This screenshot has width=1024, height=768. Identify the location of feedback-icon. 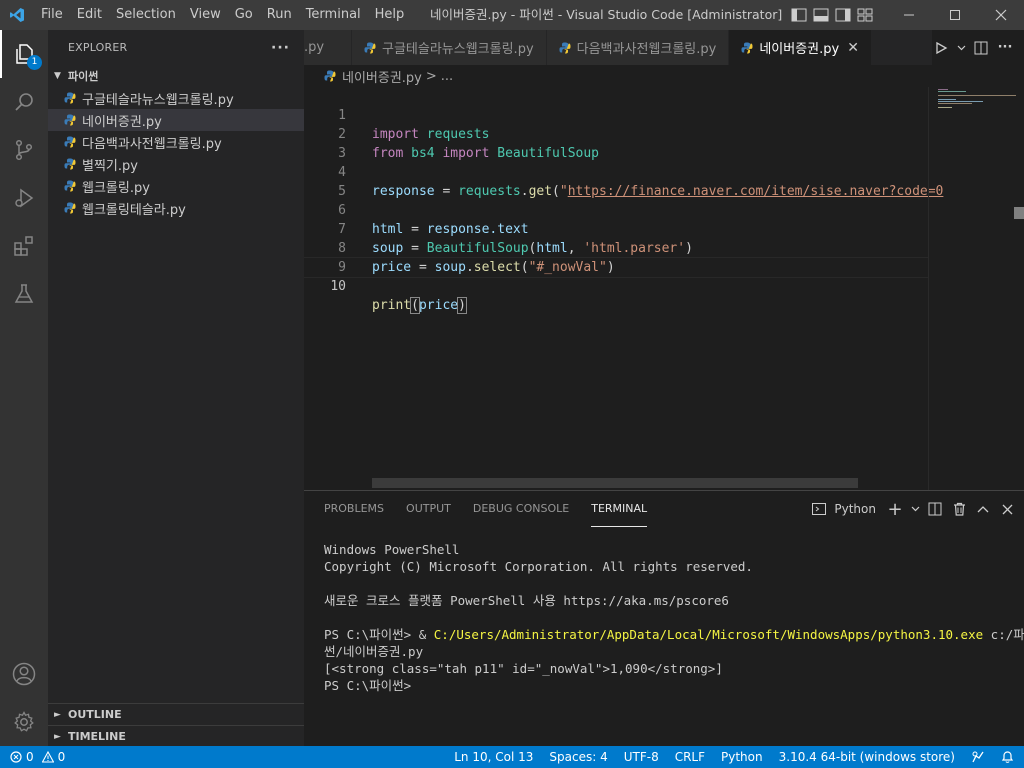
(978, 757).